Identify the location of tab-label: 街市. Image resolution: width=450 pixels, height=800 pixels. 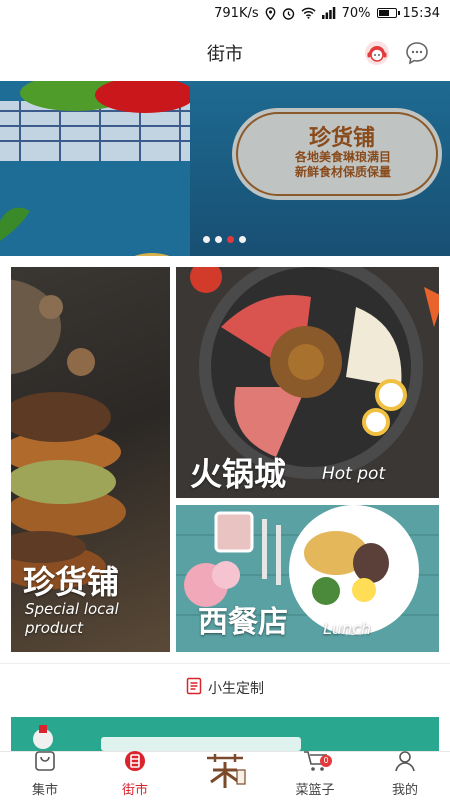
(134, 790).